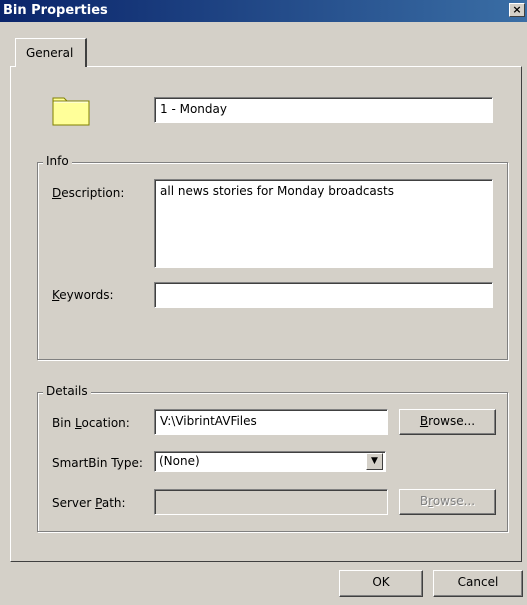  I want to click on bin-location-label: Bin Location:, so click(91, 423).